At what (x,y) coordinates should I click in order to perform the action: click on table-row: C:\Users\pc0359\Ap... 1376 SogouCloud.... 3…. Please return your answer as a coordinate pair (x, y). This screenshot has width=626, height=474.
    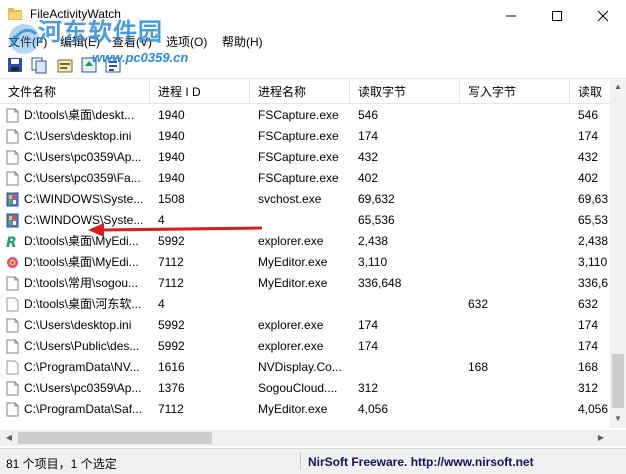
    Looking at the image, I should click on (305, 388).